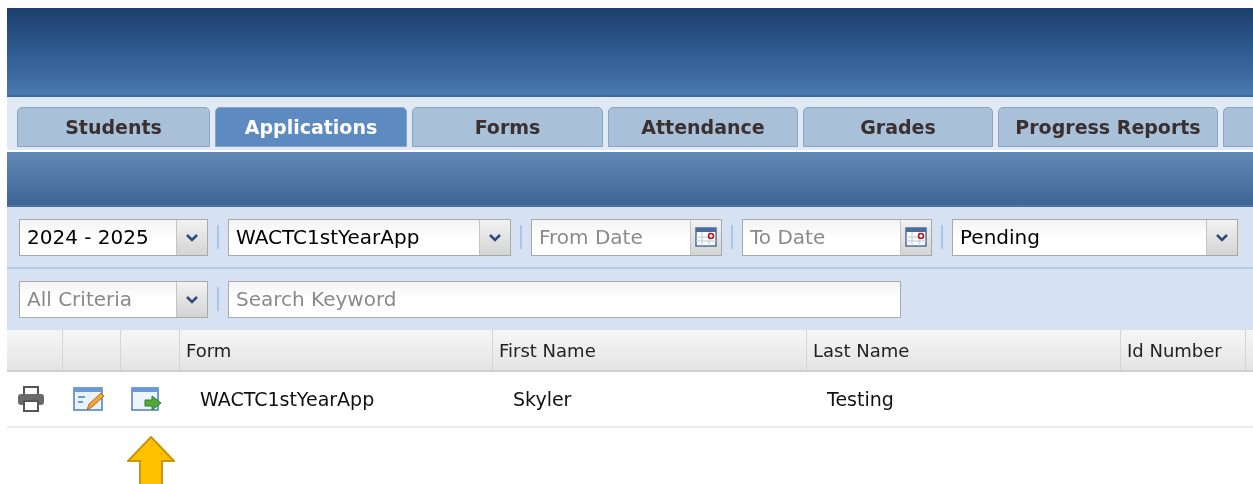 The height and width of the screenshot is (484, 1253). What do you see at coordinates (837, 237) in the screenshot?
I see `to-date-field: To Date` at bounding box center [837, 237].